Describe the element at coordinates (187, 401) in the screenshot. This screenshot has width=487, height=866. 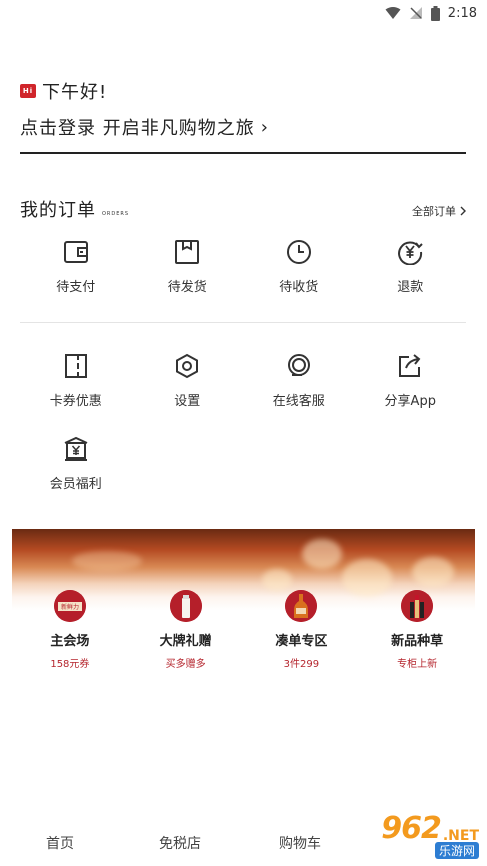
I see `service-item-label: 设置` at that location.